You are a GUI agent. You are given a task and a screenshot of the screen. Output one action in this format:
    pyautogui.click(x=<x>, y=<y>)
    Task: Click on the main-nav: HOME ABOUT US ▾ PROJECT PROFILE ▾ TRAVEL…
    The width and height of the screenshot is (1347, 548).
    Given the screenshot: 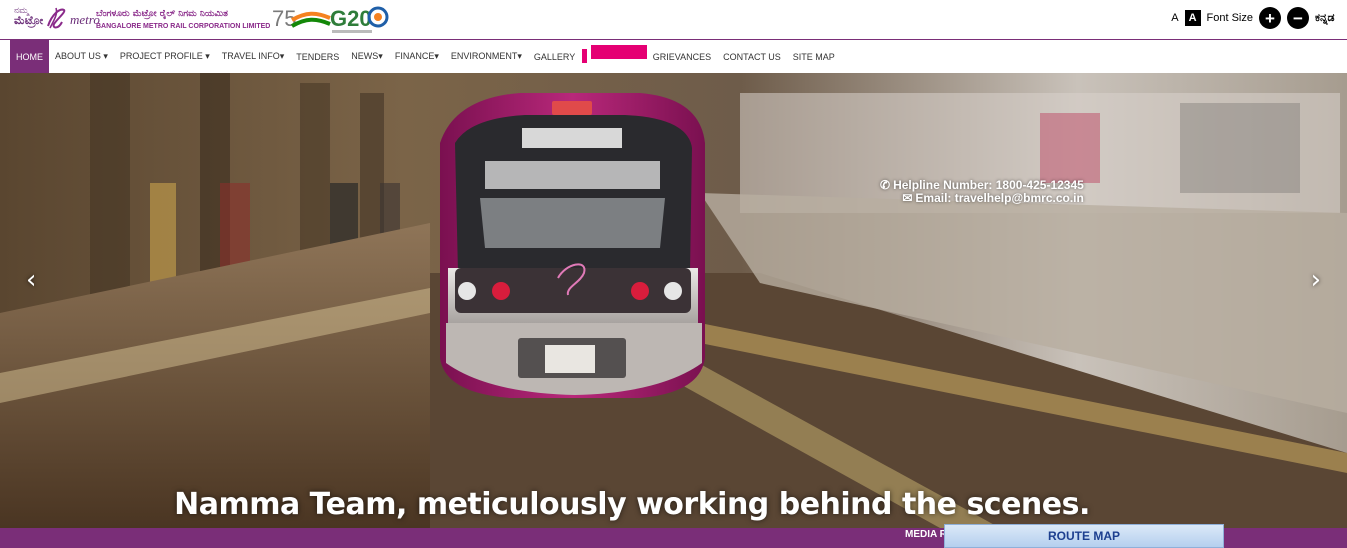 What is the action you would take?
    pyautogui.click(x=673, y=56)
    